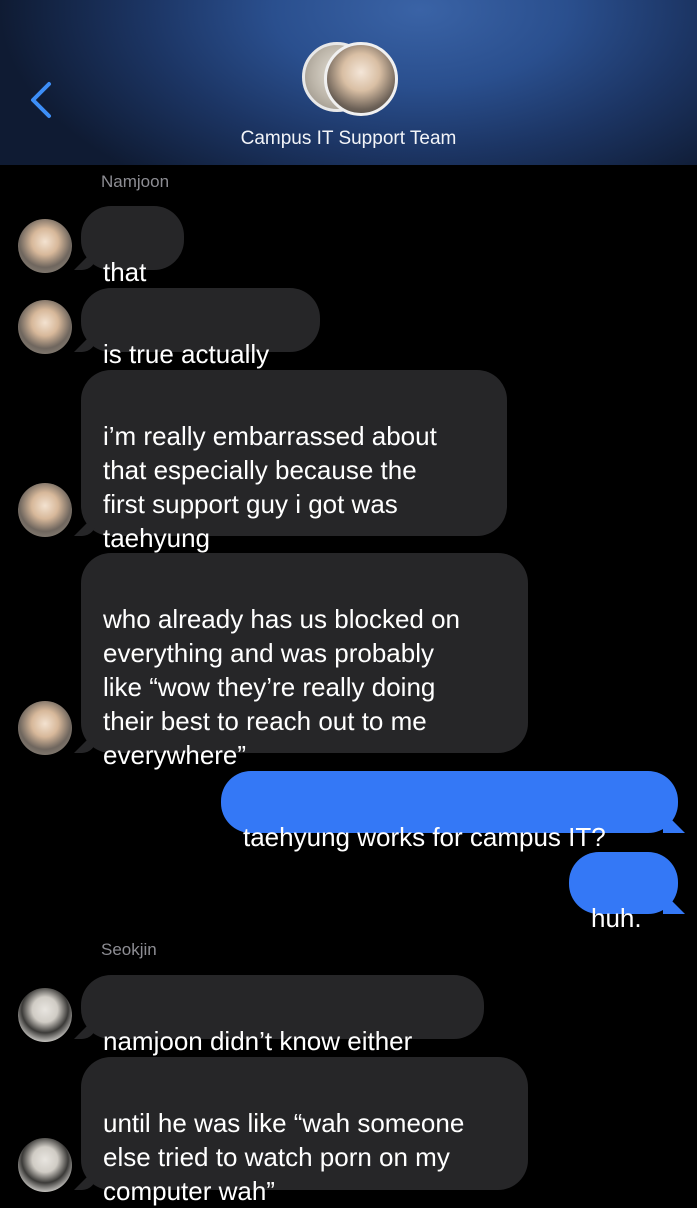 The height and width of the screenshot is (1208, 697). Describe the element at coordinates (453, 811) in the screenshot. I see `message-bubble-outgoing: taehyung works for campus IT?` at that location.